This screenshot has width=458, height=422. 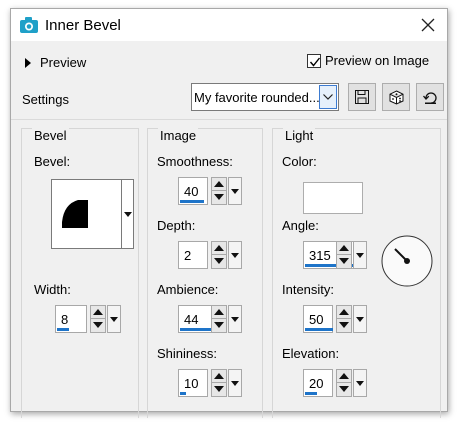 I want to click on shininess-stepper, so click(x=219, y=383).